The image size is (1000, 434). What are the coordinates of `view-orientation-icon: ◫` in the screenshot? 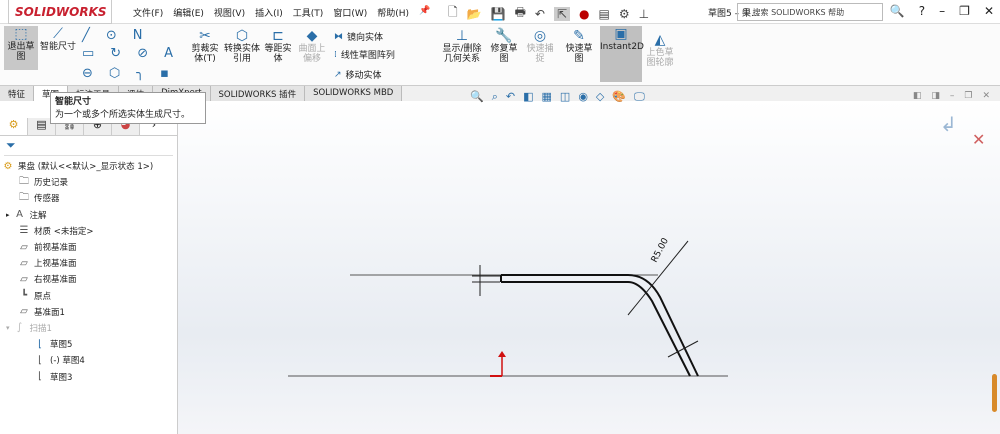 It's located at (565, 97).